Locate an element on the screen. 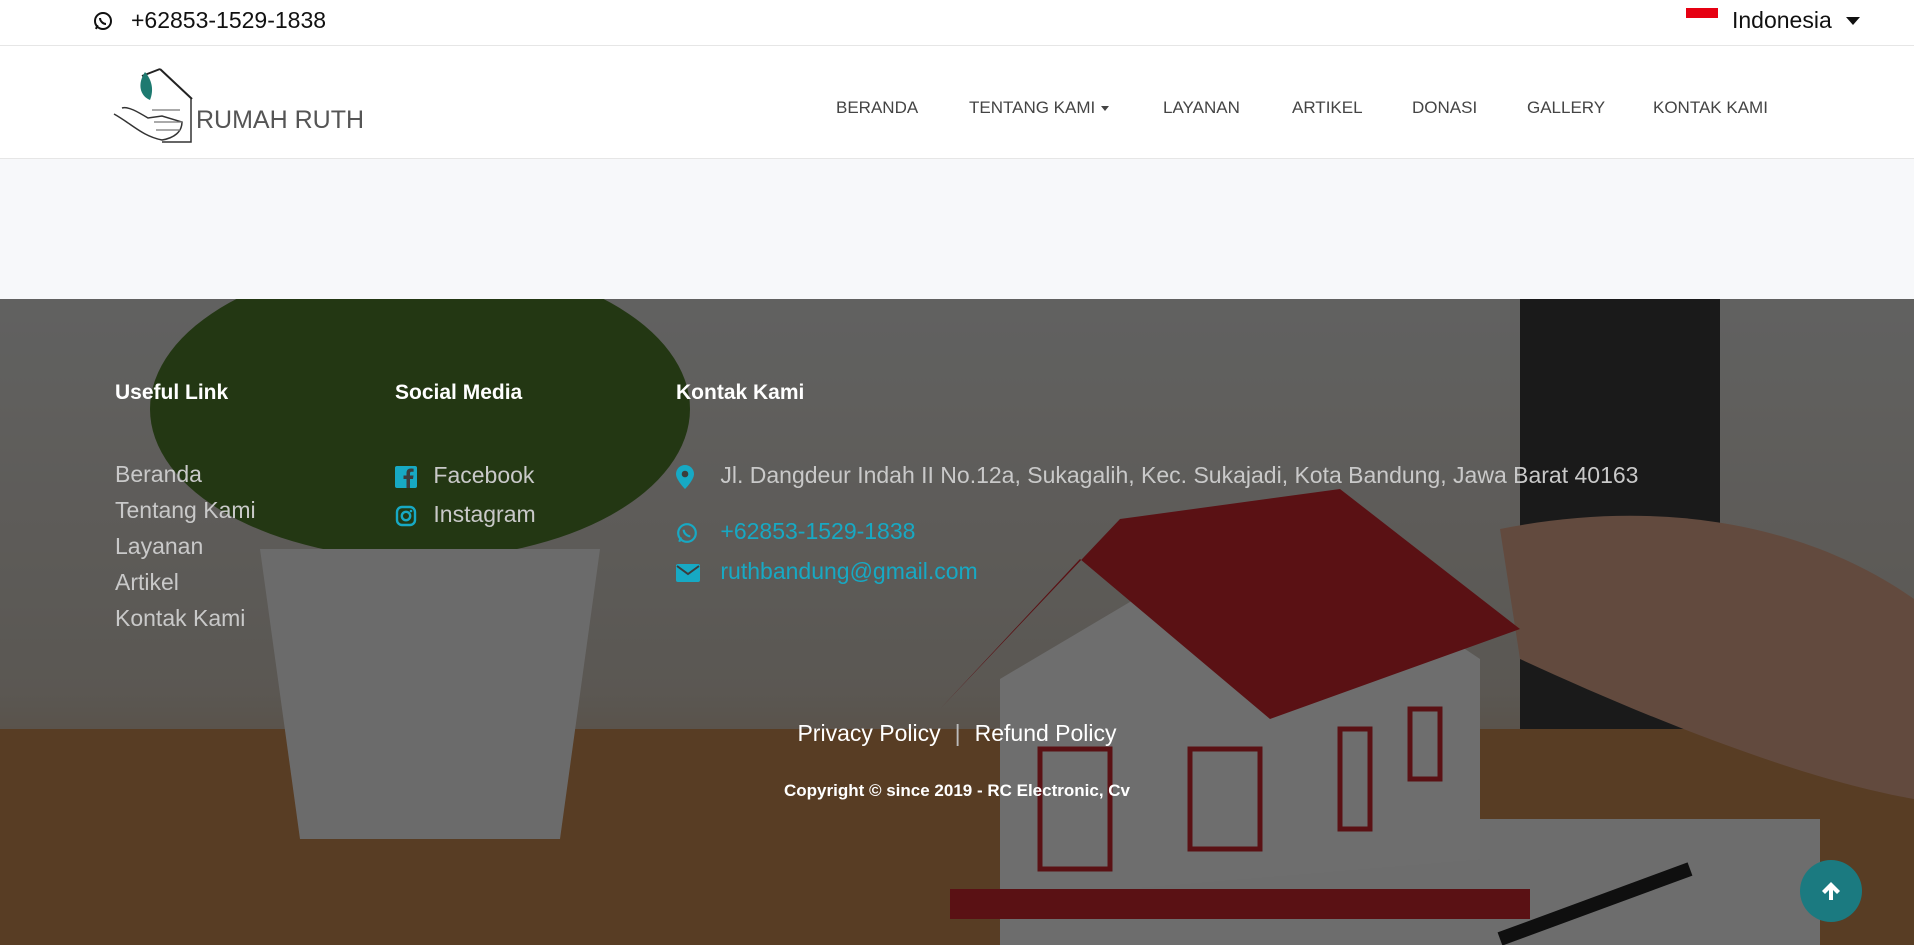 The height and width of the screenshot is (945, 1914). indonesia-flag-icon is located at coordinates (1702, 16).